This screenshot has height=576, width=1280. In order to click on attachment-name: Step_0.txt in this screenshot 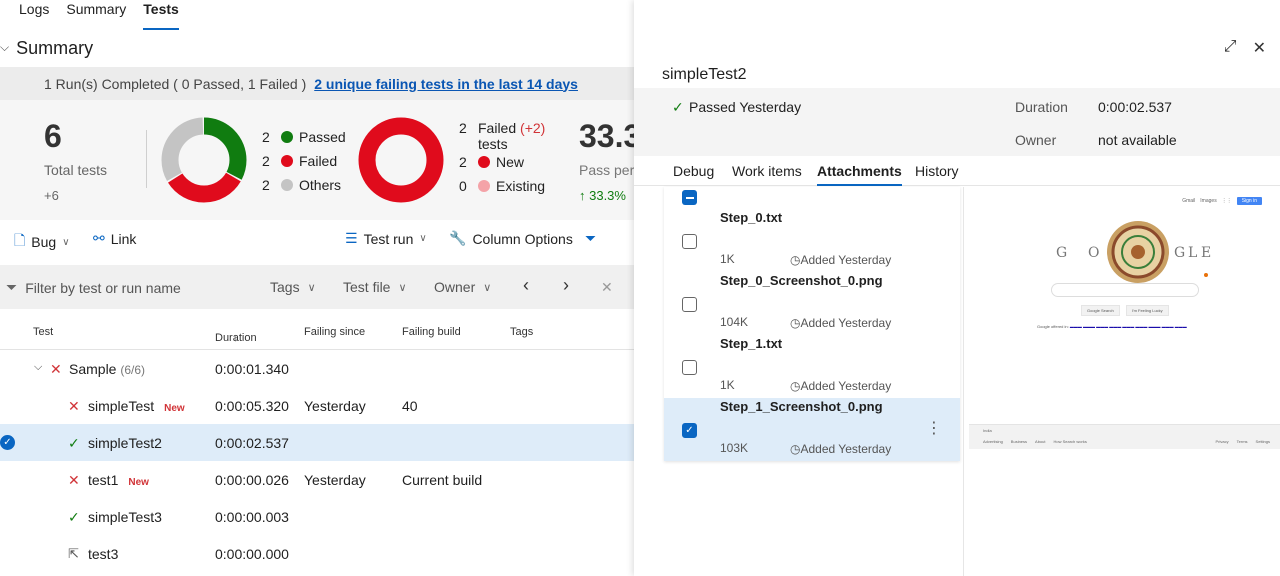, I will do `click(751, 217)`.